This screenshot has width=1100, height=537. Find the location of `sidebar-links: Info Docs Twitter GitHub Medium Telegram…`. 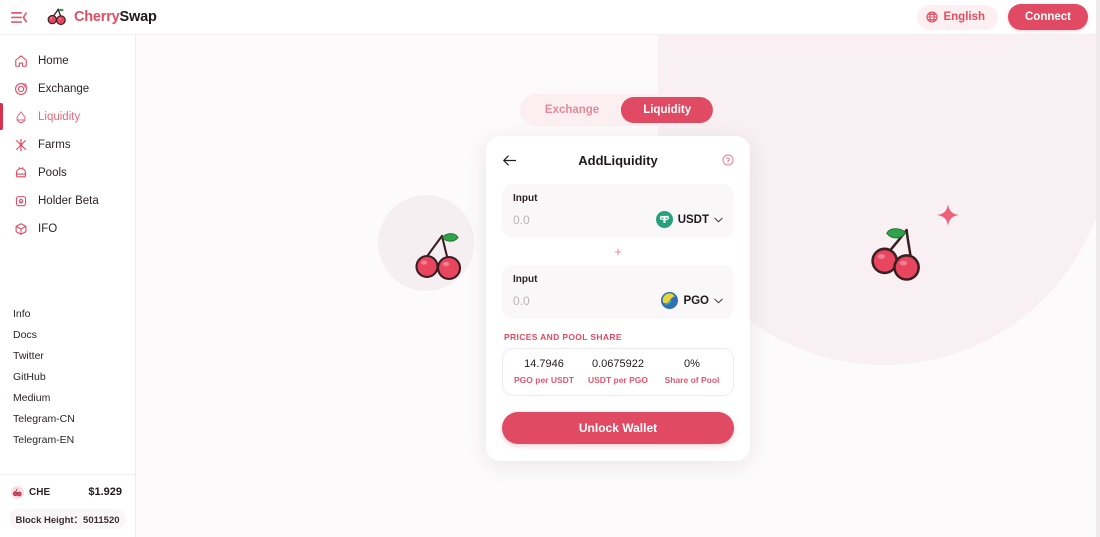

sidebar-links: Info Docs Twitter GitHub Medium Telegram… is located at coordinates (67, 376).